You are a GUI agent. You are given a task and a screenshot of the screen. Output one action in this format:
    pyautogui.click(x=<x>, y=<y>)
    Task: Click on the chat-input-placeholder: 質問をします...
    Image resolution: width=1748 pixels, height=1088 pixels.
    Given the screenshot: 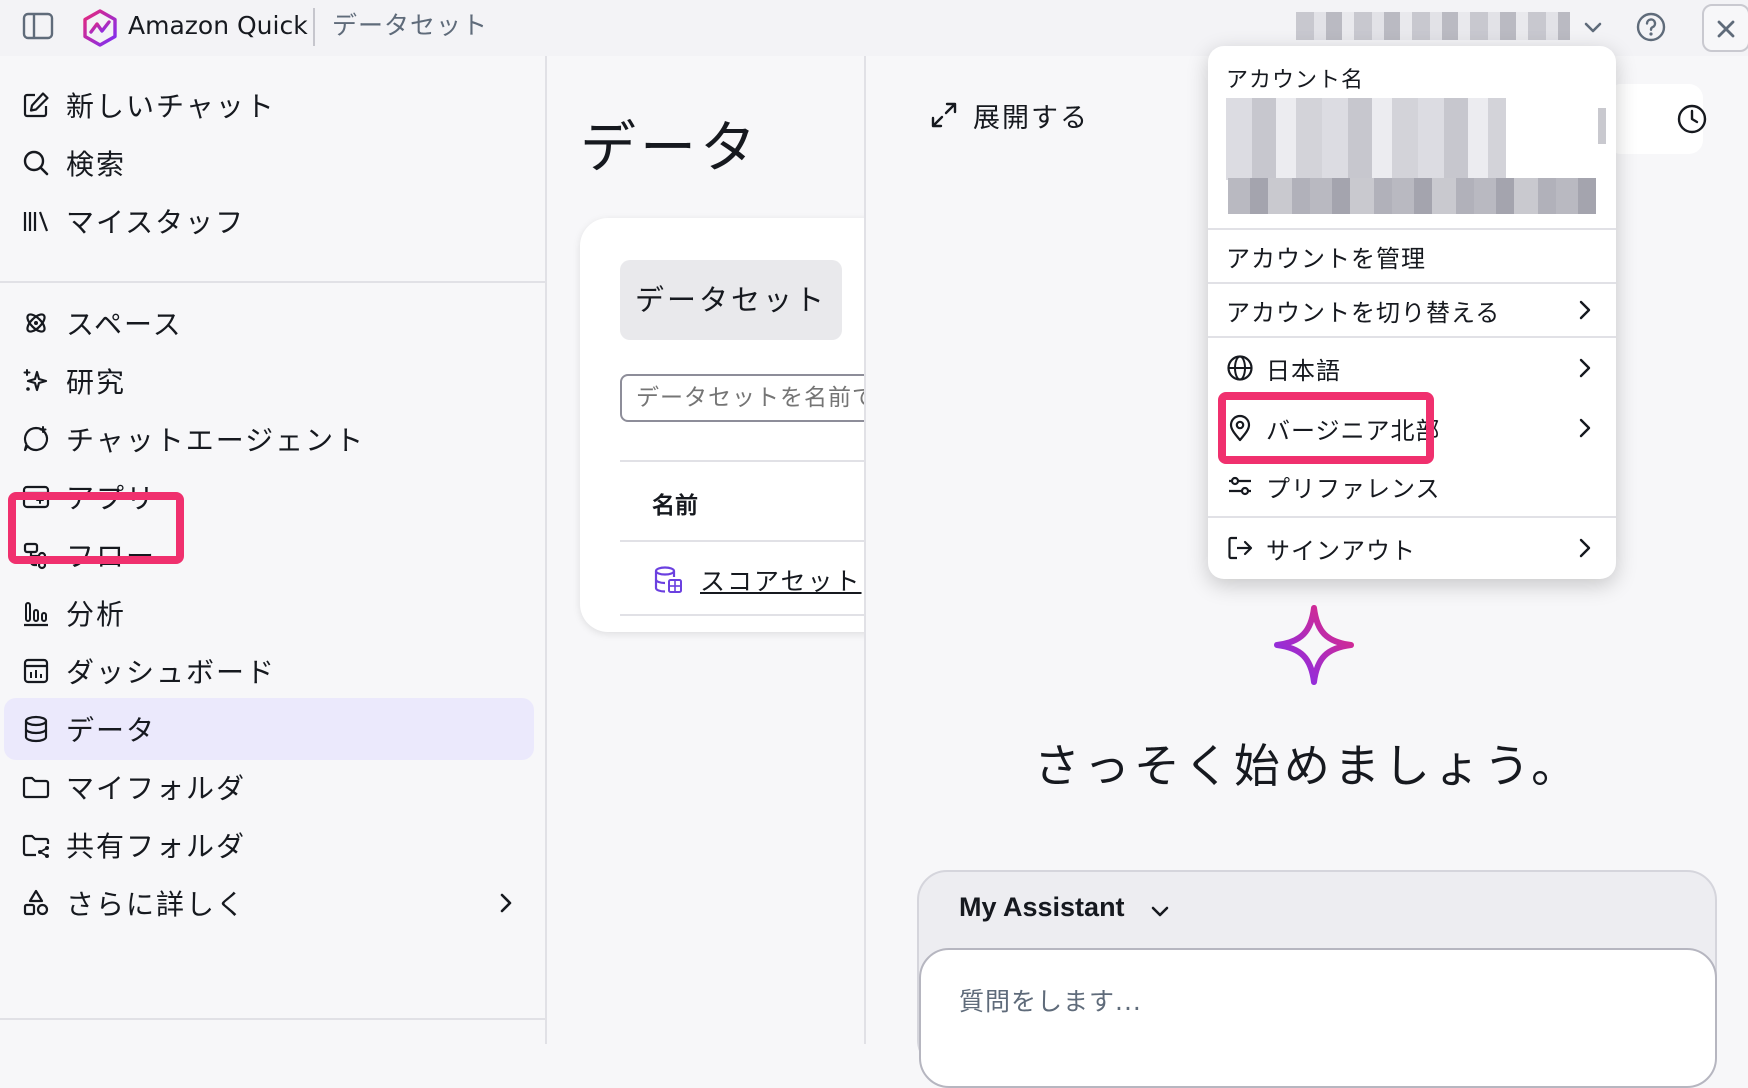 What is the action you would take?
    pyautogui.click(x=1050, y=1001)
    